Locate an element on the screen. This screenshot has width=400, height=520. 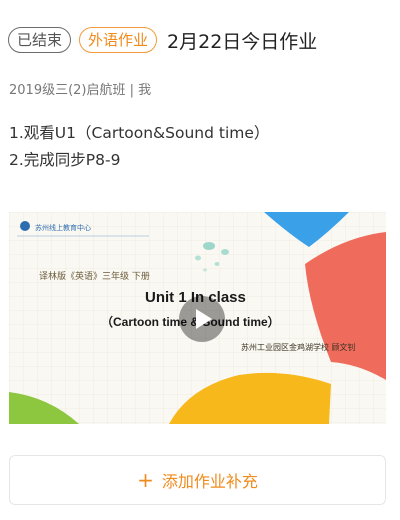
homework-type-badge: 外语作业 is located at coordinates (118, 40).